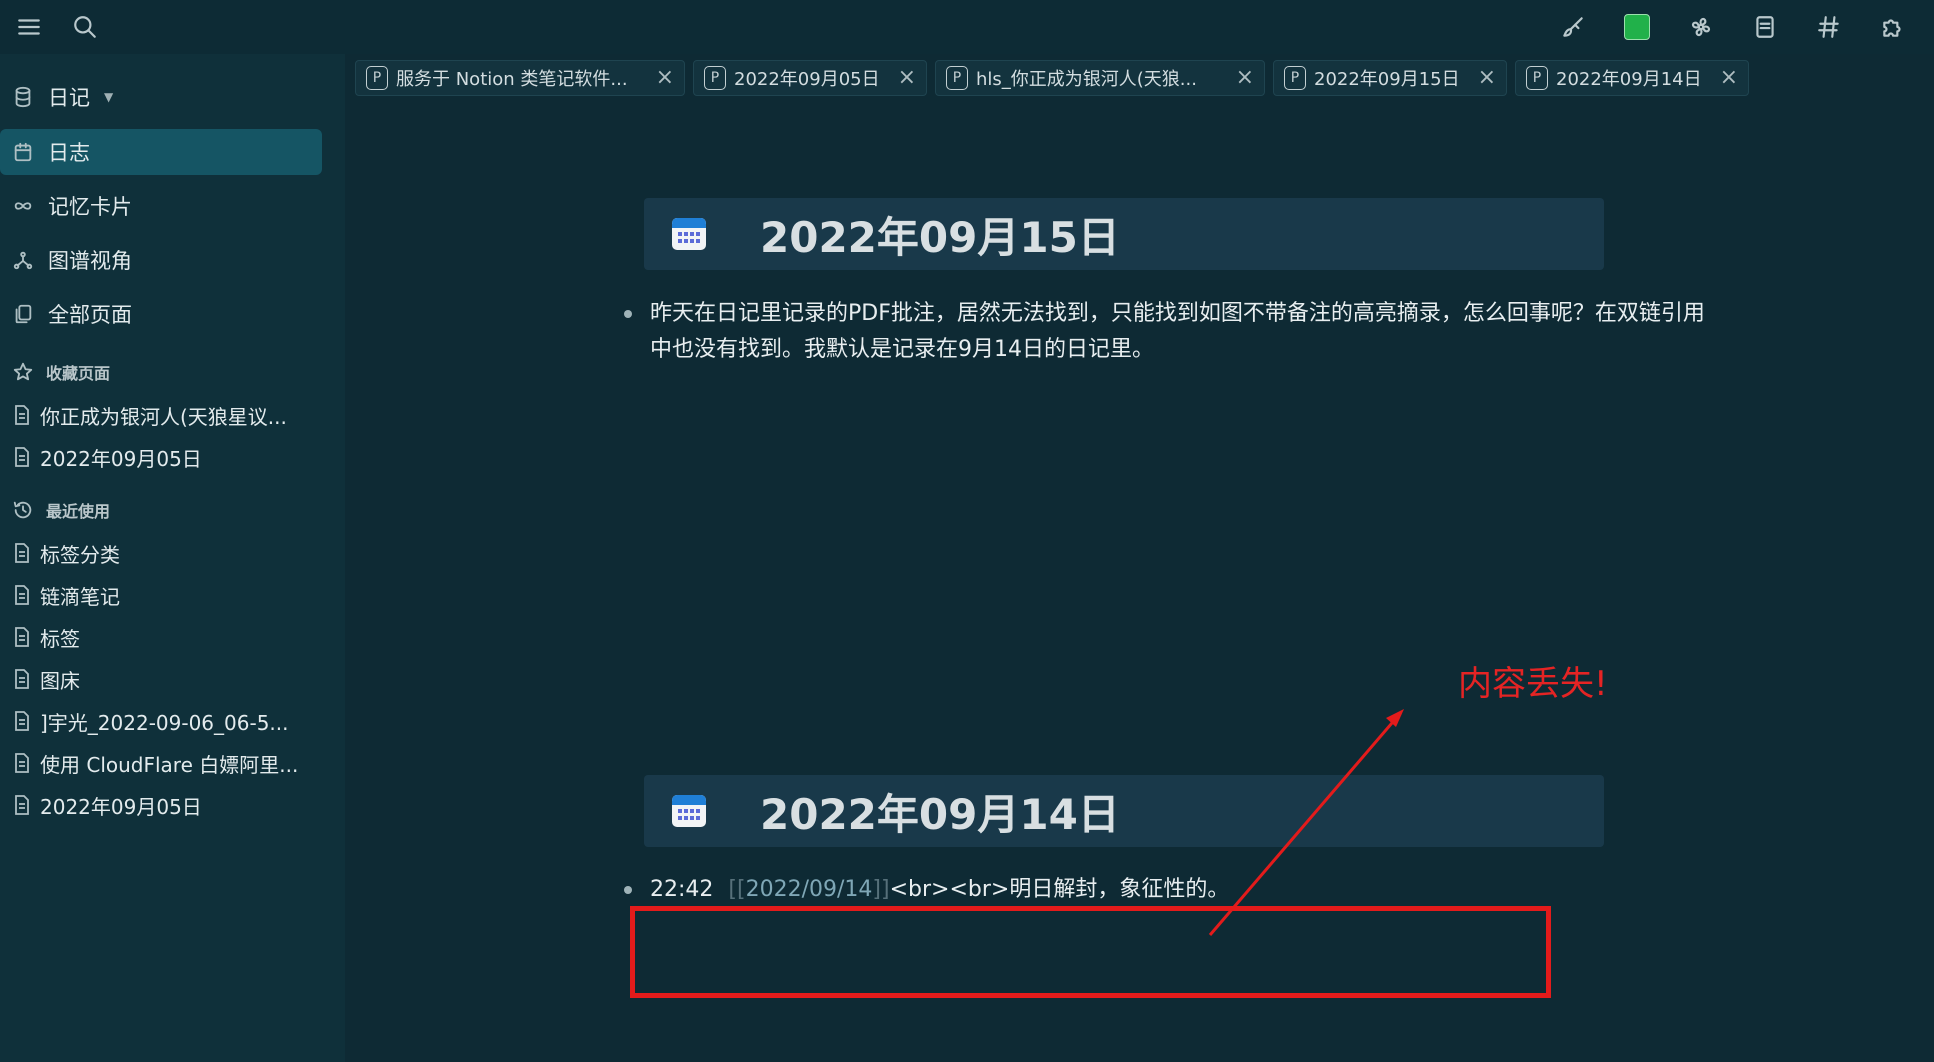 The image size is (1934, 1062). What do you see at coordinates (29, 27) in the screenshot?
I see `hamburger-menu-icon` at bounding box center [29, 27].